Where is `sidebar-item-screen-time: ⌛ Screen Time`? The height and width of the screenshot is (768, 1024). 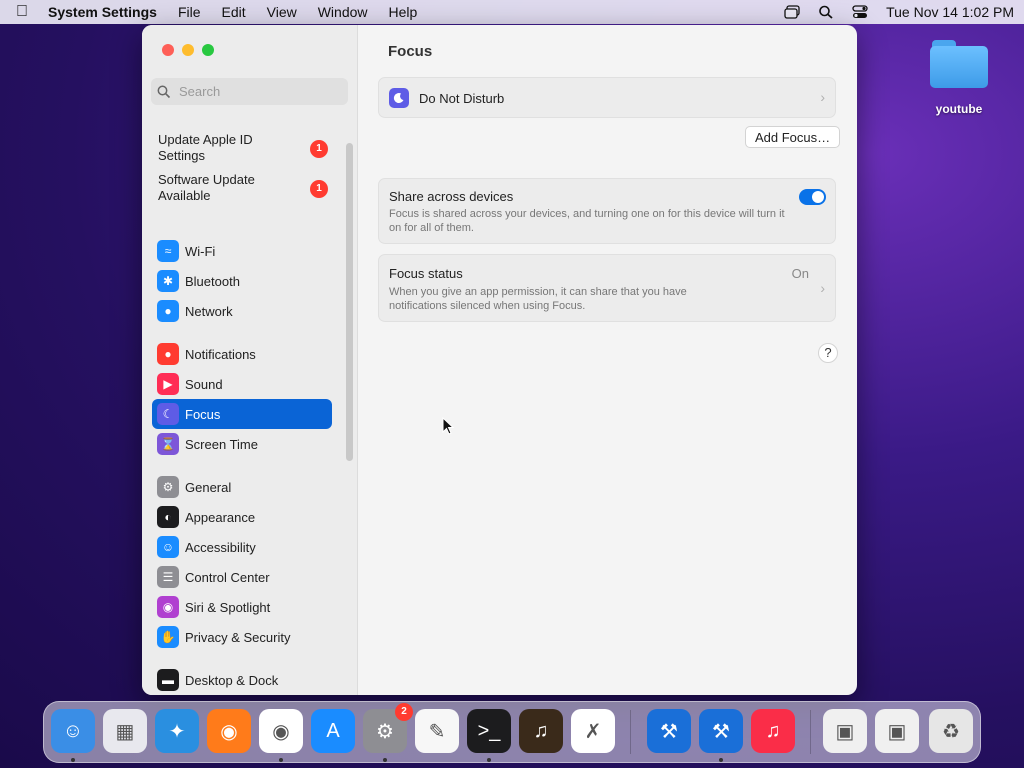 sidebar-item-screen-time: ⌛ Screen Time is located at coordinates (242, 444).